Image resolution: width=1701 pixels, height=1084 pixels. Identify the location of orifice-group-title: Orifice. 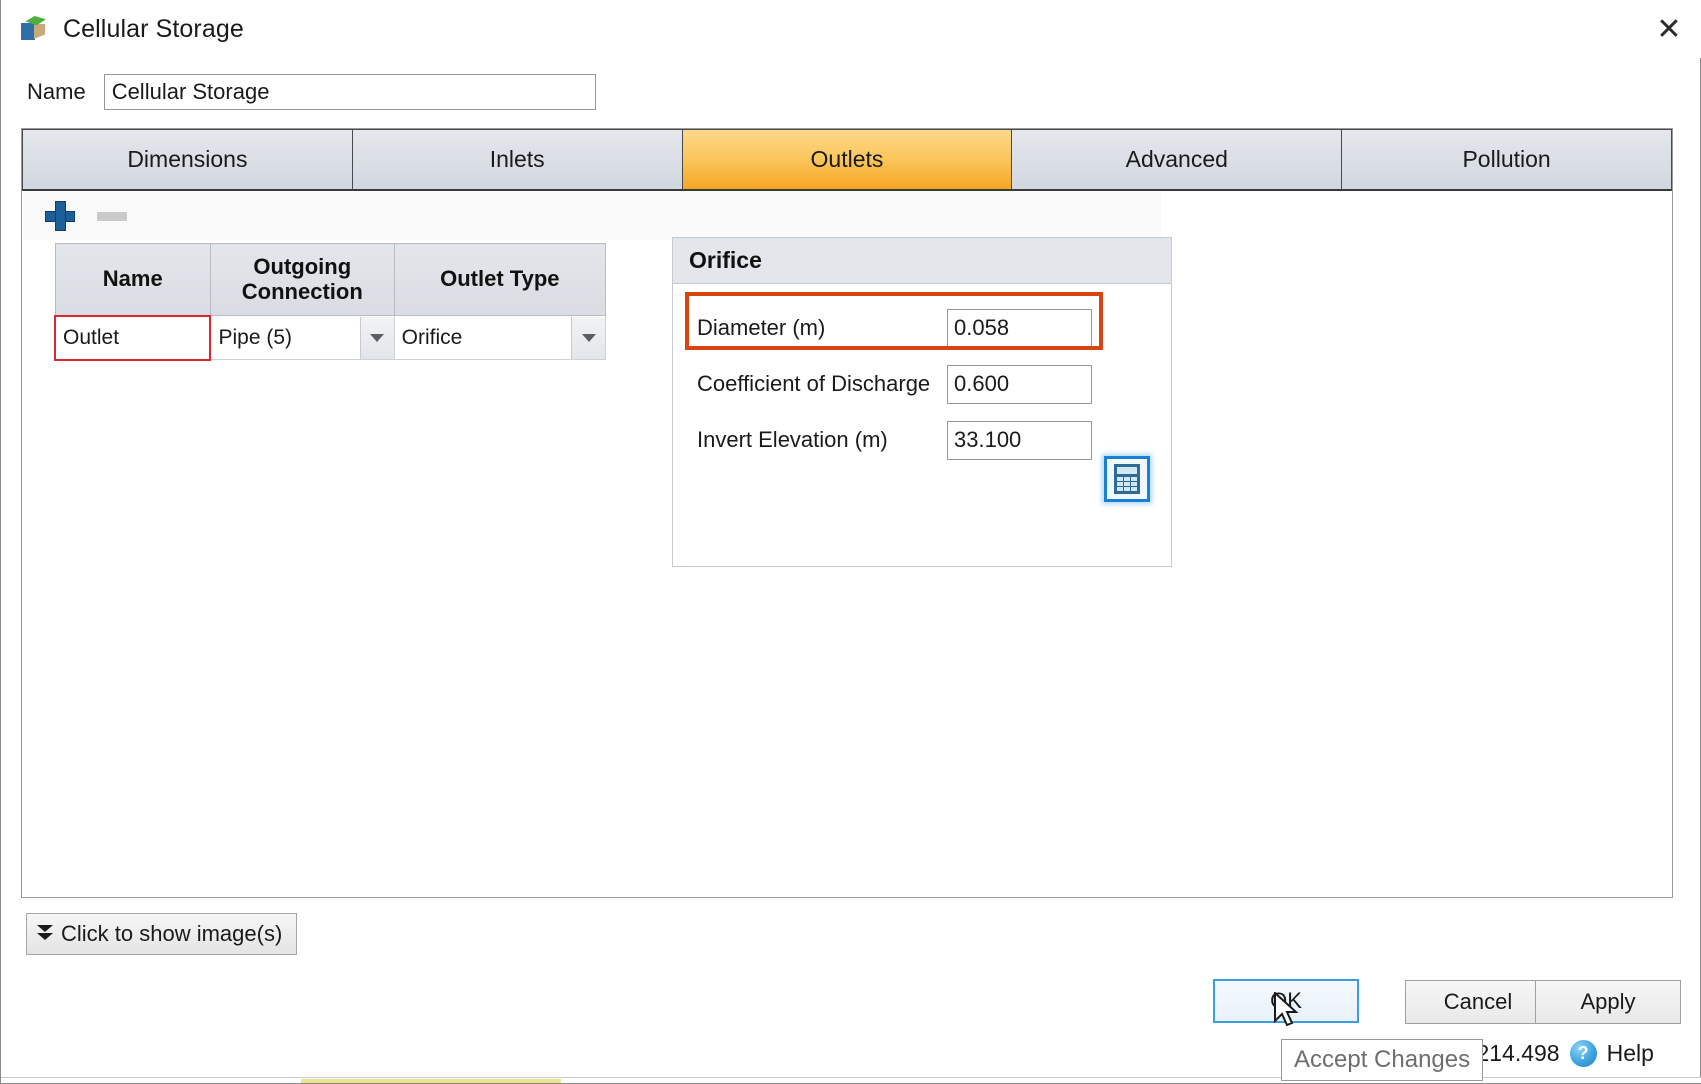
(922, 261).